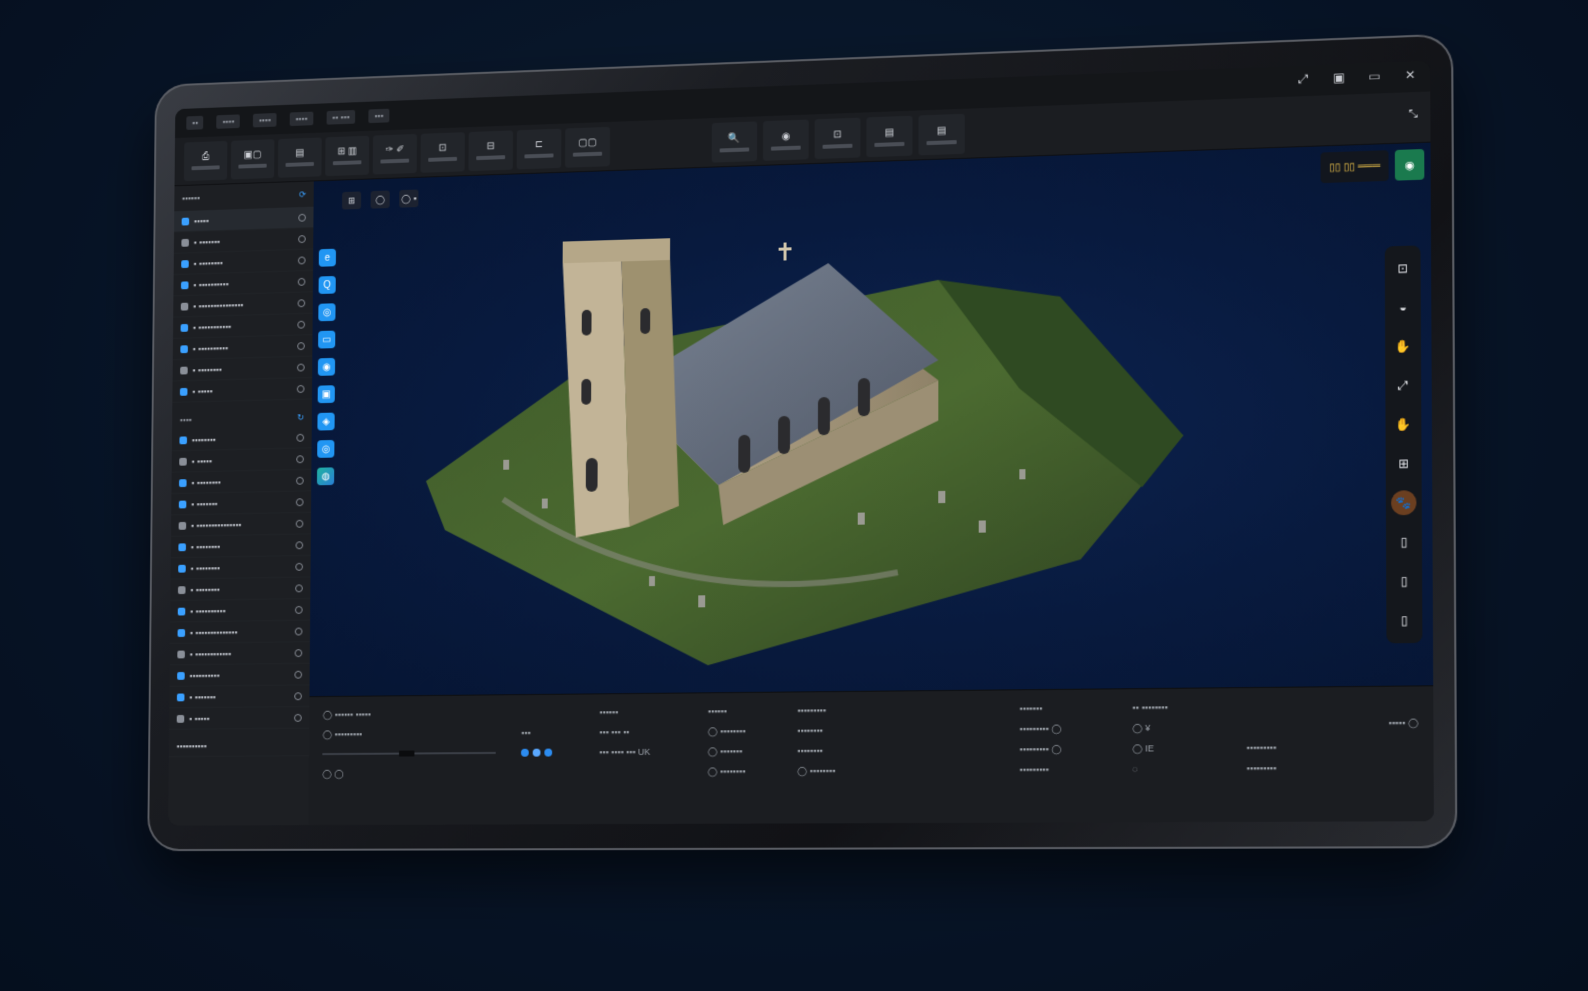 This screenshot has height=991, width=1588. I want to click on toolbar-tool-button: ▣▢, so click(252, 158).